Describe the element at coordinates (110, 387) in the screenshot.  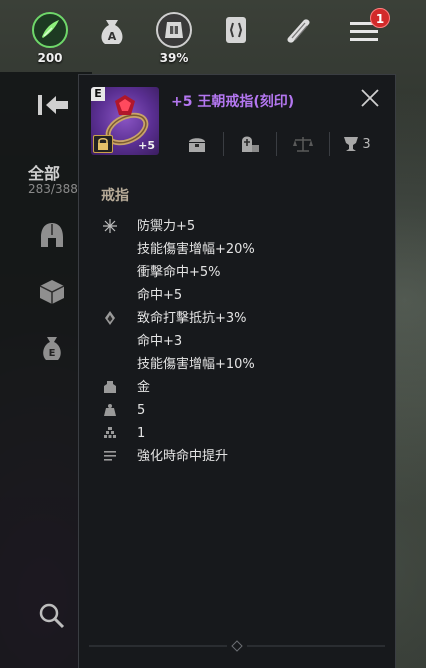
I see `material-icon` at that location.